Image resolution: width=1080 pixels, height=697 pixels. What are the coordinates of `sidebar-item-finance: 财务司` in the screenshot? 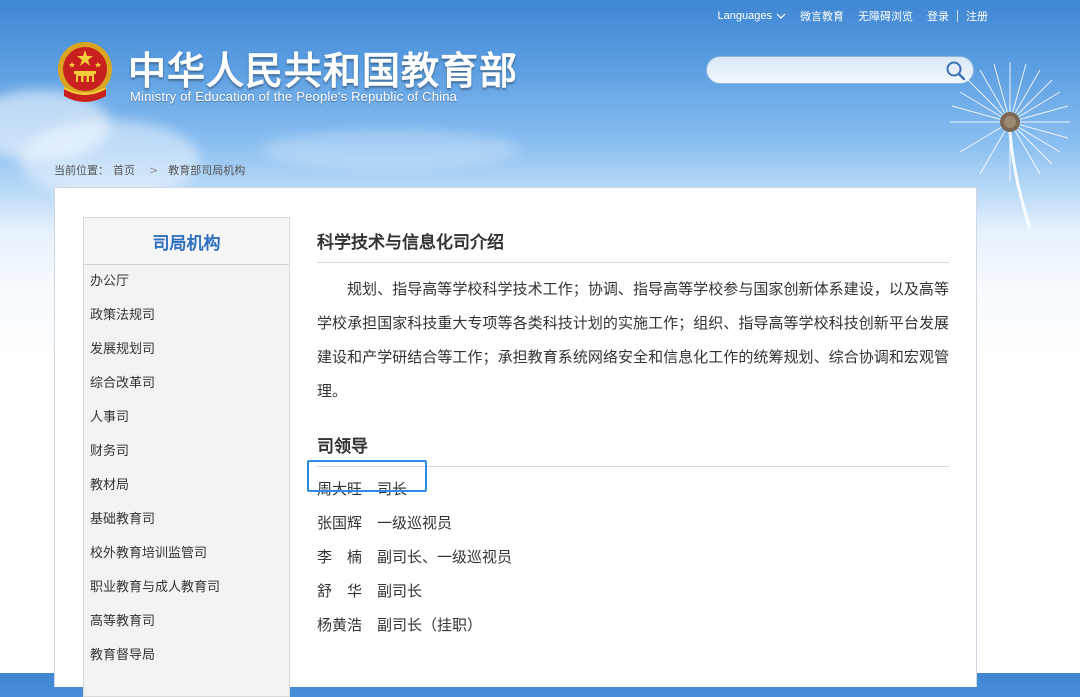 It's located at (186, 452).